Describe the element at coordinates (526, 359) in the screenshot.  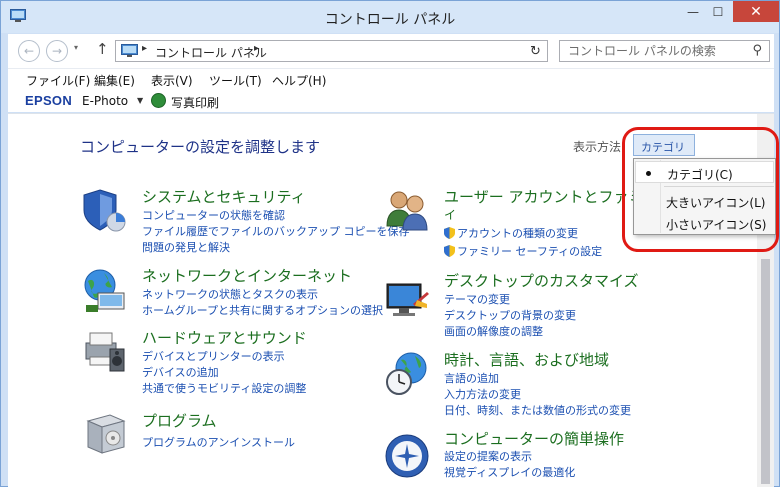
I see `category-title-clock: 時計、言語、および地域` at that location.